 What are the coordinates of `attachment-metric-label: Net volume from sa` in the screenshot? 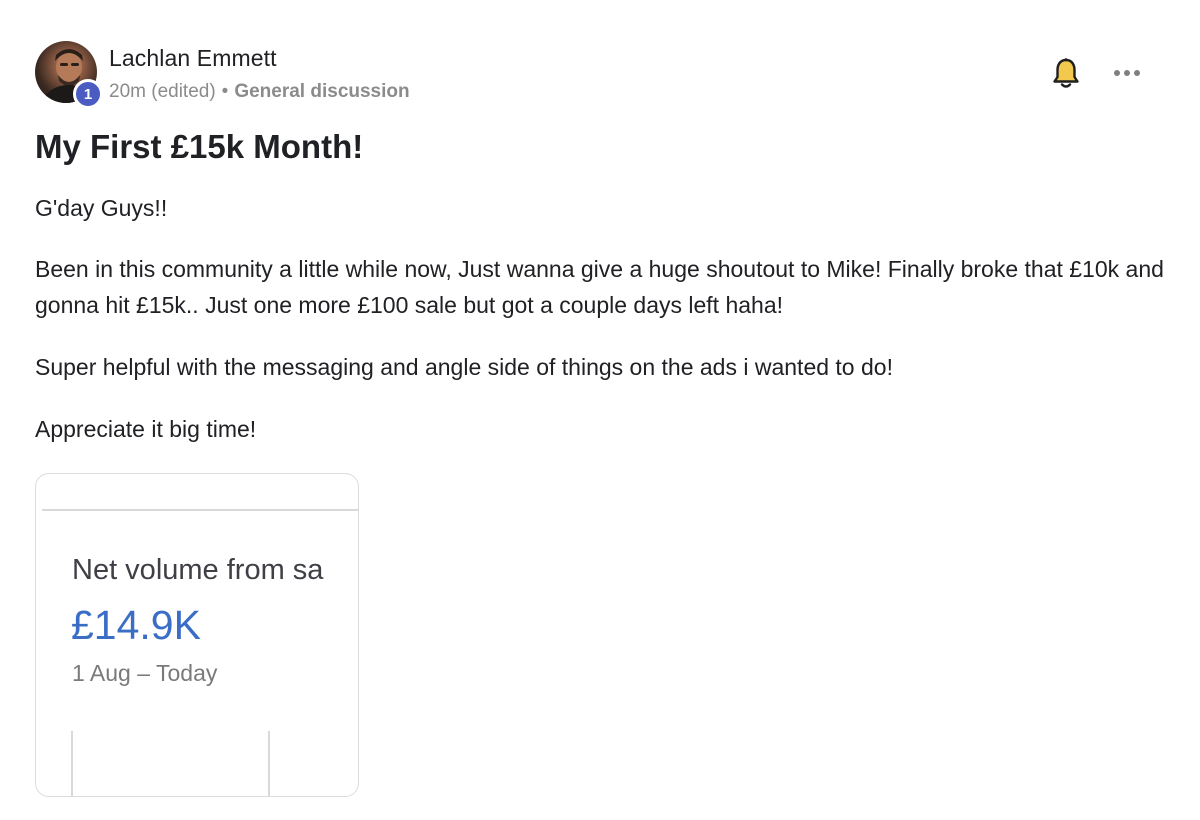 It's located at (198, 570).